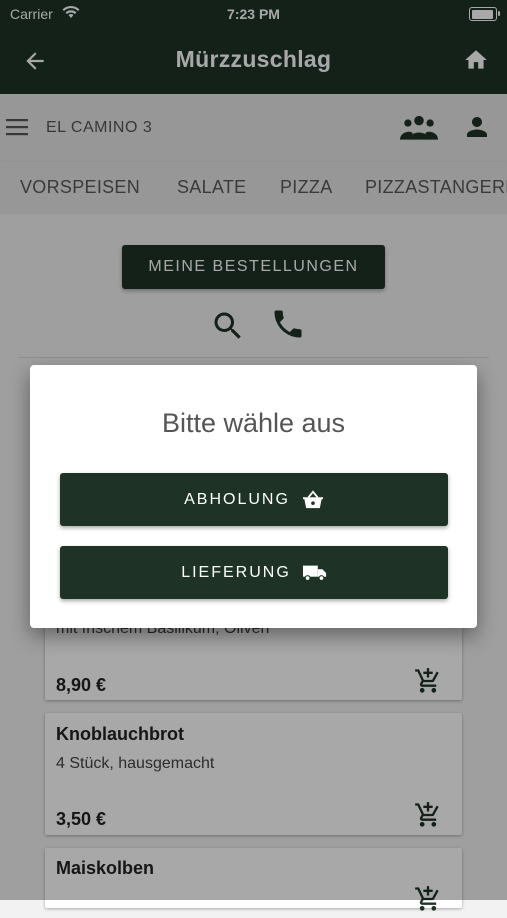 The width and height of the screenshot is (507, 918). I want to click on pickup-label: ABHOLUNG, so click(237, 499).